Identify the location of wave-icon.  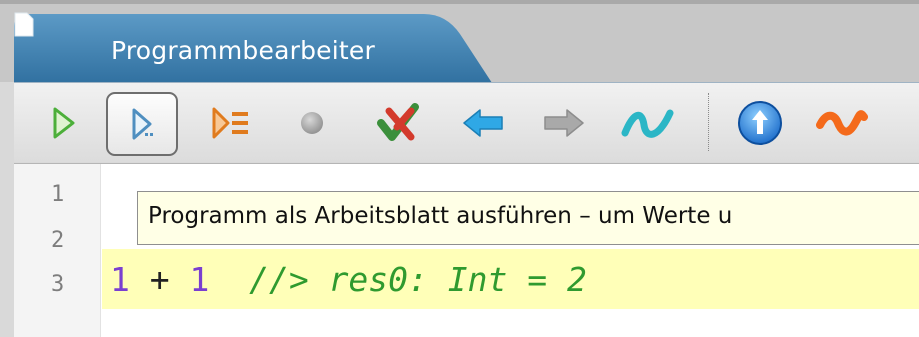
(647, 123).